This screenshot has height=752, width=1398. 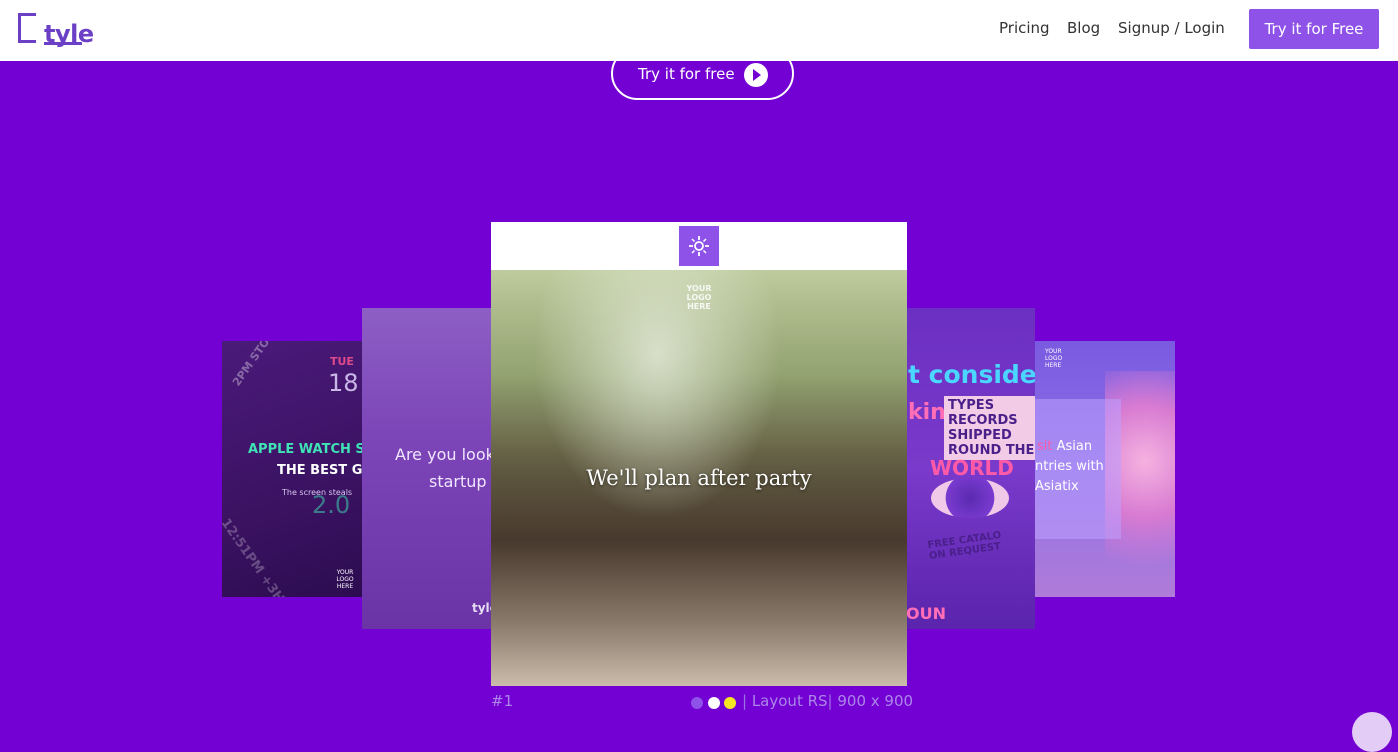 I want to click on logo-bracket, so click(x=27, y=28).